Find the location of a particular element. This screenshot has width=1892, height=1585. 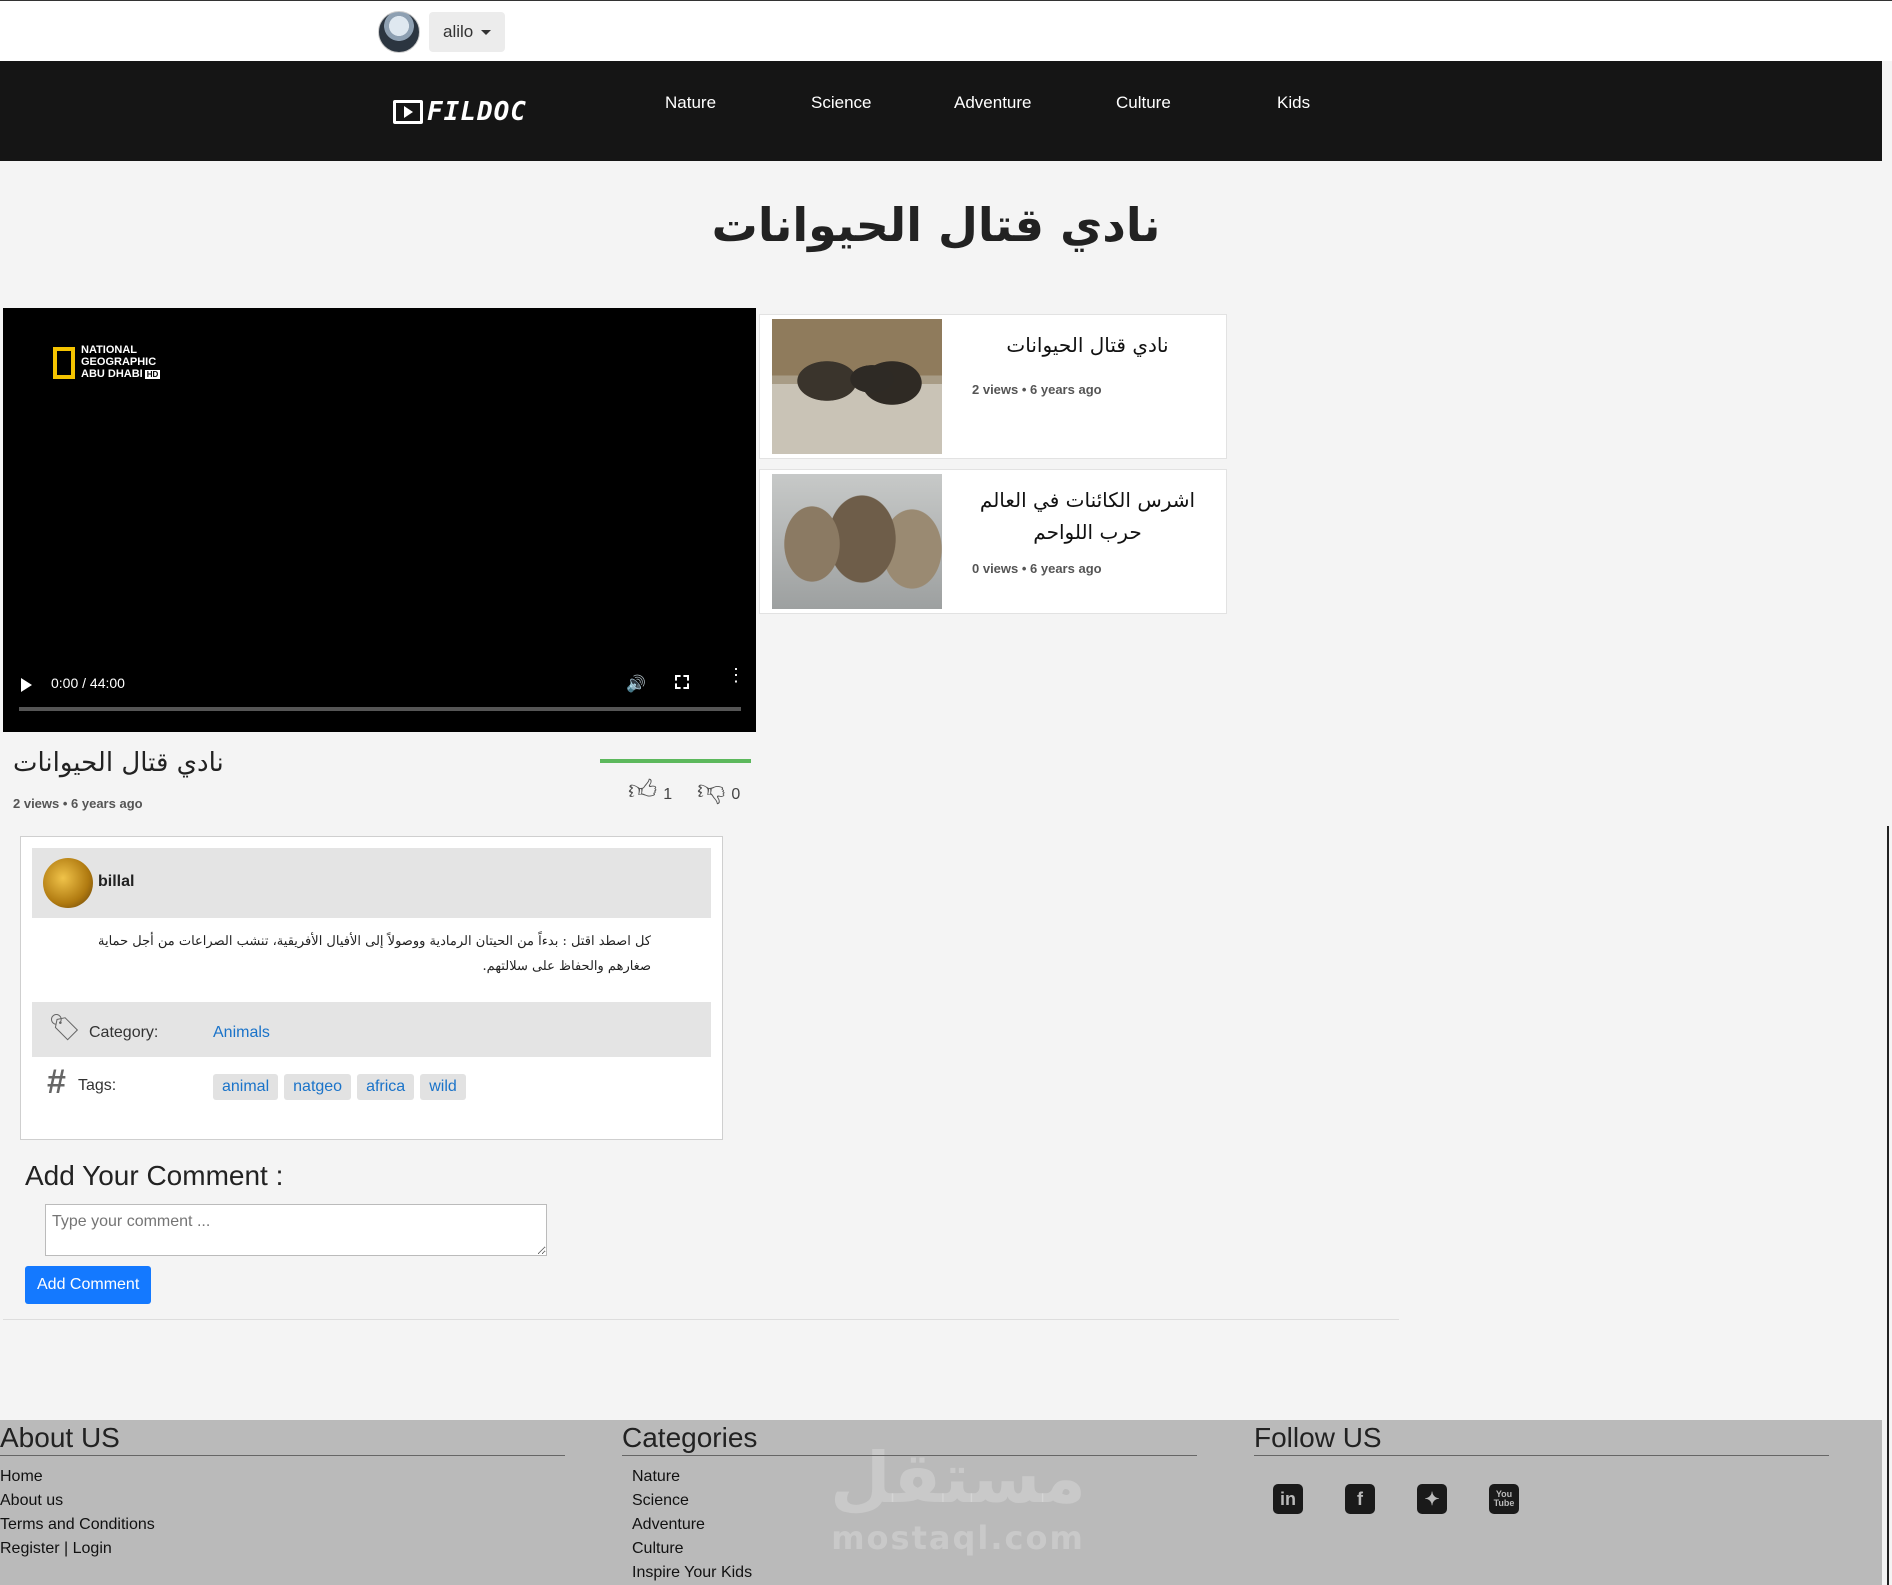

dislike-button: 👎︎ 0 is located at coordinates (718, 790).